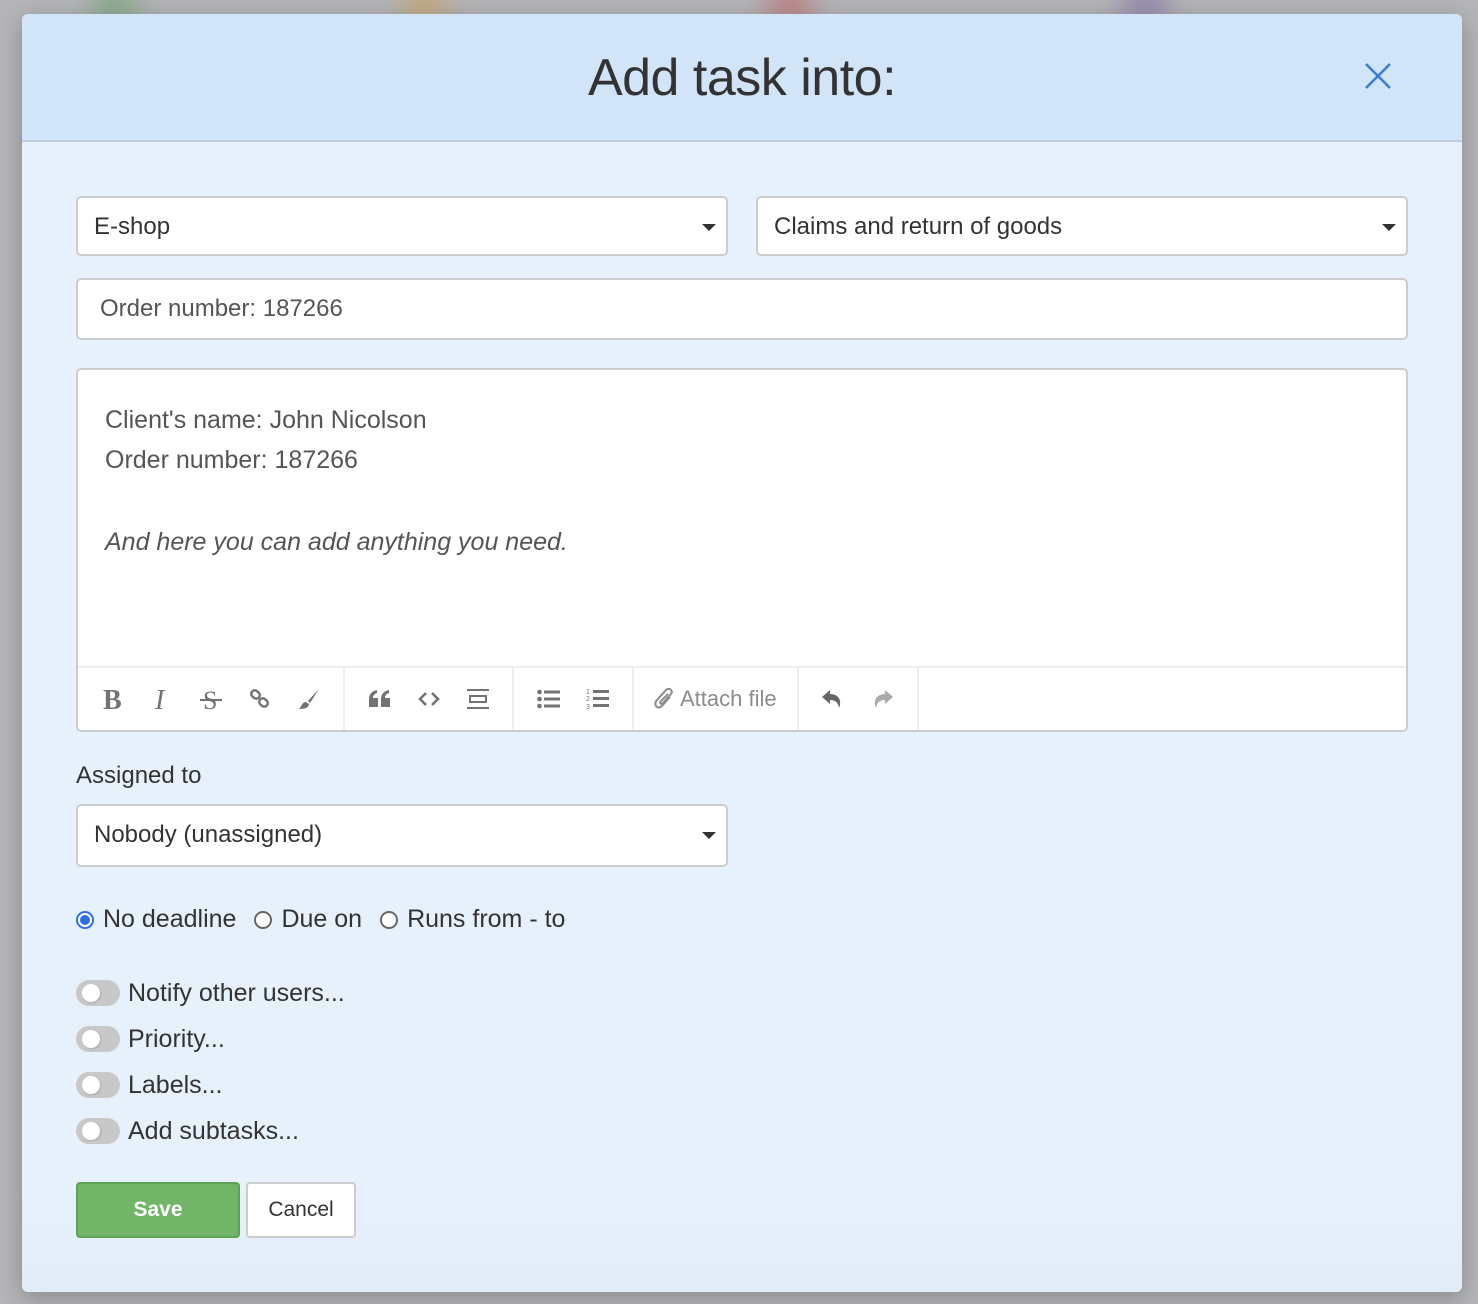 The width and height of the screenshot is (1478, 1304). I want to click on numbered-list-icon: 123, so click(597, 699).